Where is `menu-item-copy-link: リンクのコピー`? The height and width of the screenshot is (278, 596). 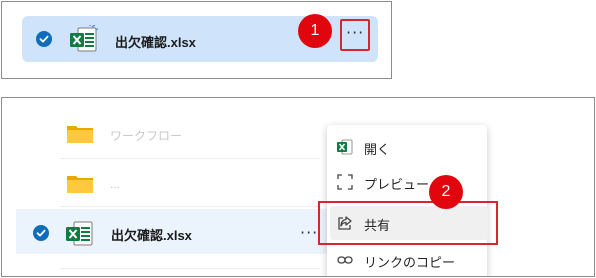 menu-item-copy-link: リンクのコピー is located at coordinates (407, 260).